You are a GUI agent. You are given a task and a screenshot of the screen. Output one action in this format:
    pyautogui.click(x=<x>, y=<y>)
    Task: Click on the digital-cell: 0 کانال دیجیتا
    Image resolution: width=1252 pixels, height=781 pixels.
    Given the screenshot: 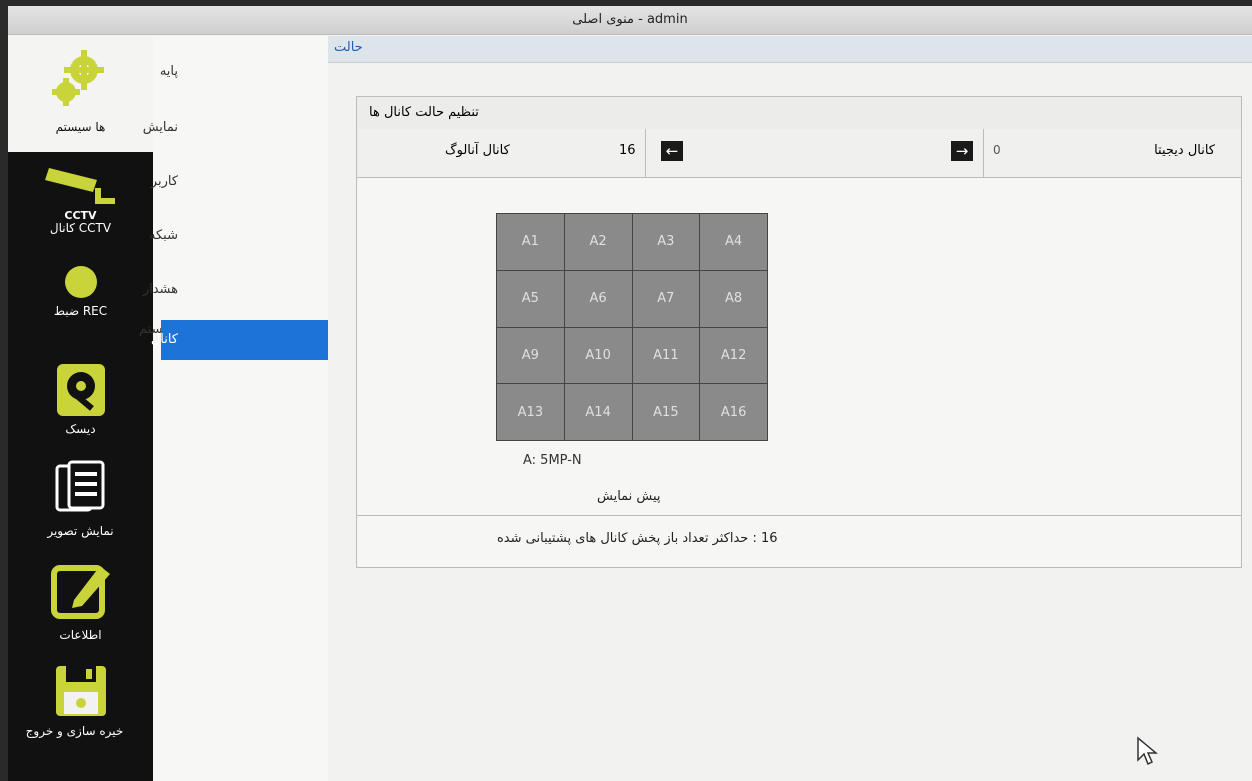 What is the action you would take?
    pyautogui.click(x=1112, y=153)
    